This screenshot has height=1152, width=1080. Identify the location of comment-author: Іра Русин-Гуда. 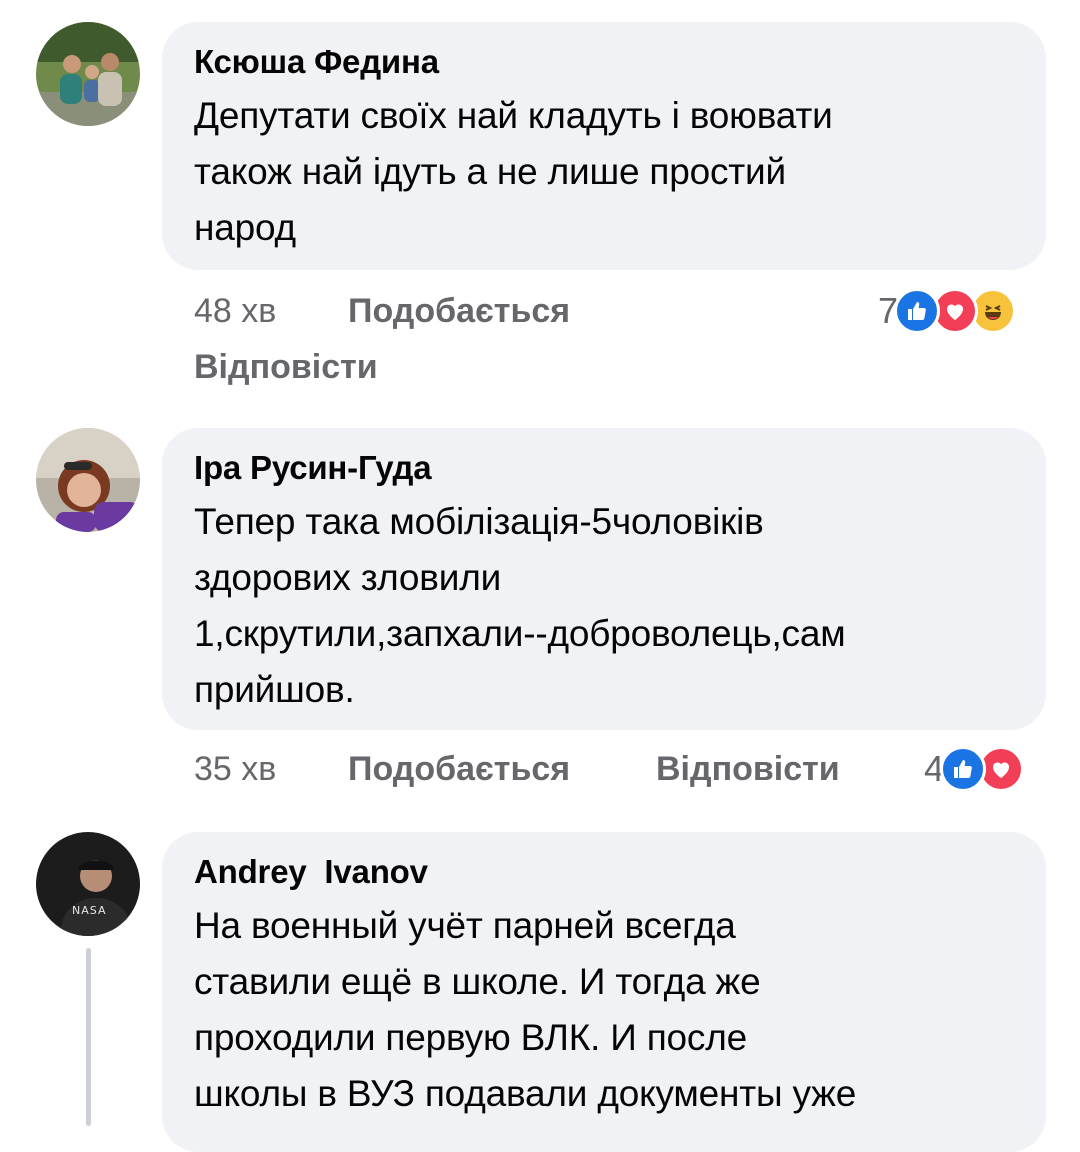
(605, 468).